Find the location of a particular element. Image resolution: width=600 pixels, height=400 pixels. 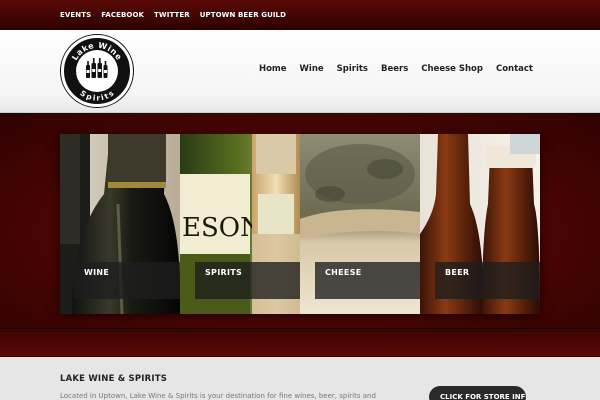

topbar-link-twitter: TWITTER is located at coordinates (172, 15).